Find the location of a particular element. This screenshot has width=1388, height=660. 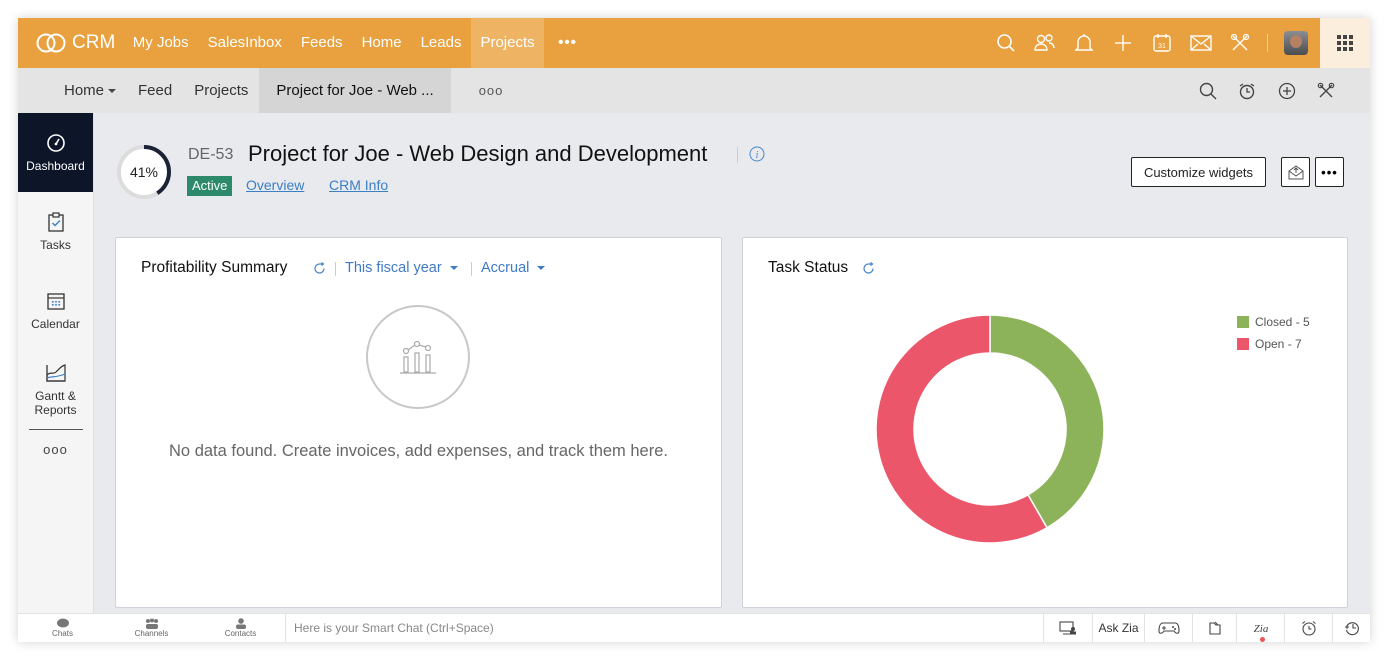

smart-chat-input: Here is your Smart Chat (Ctrl+Space) is located at coordinates (665, 628).